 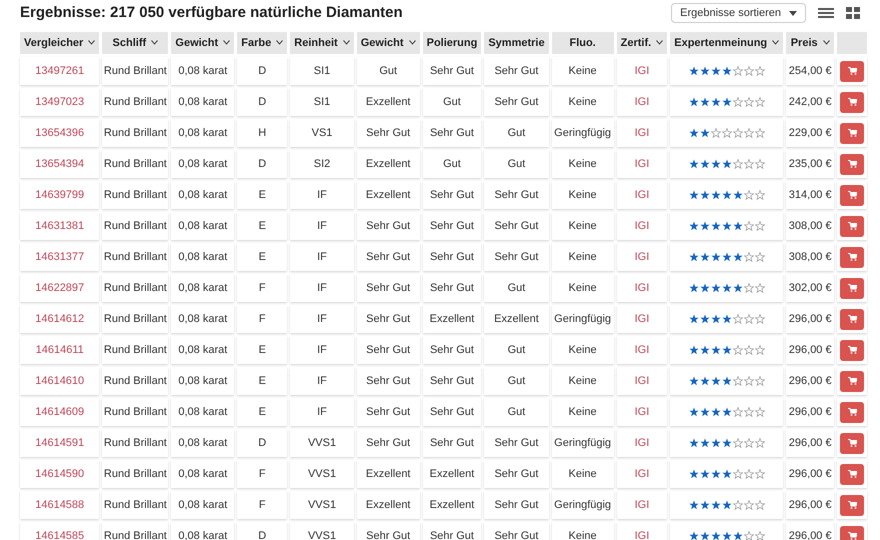 What do you see at coordinates (810, 43) in the screenshot?
I see `column-header: Preis` at bounding box center [810, 43].